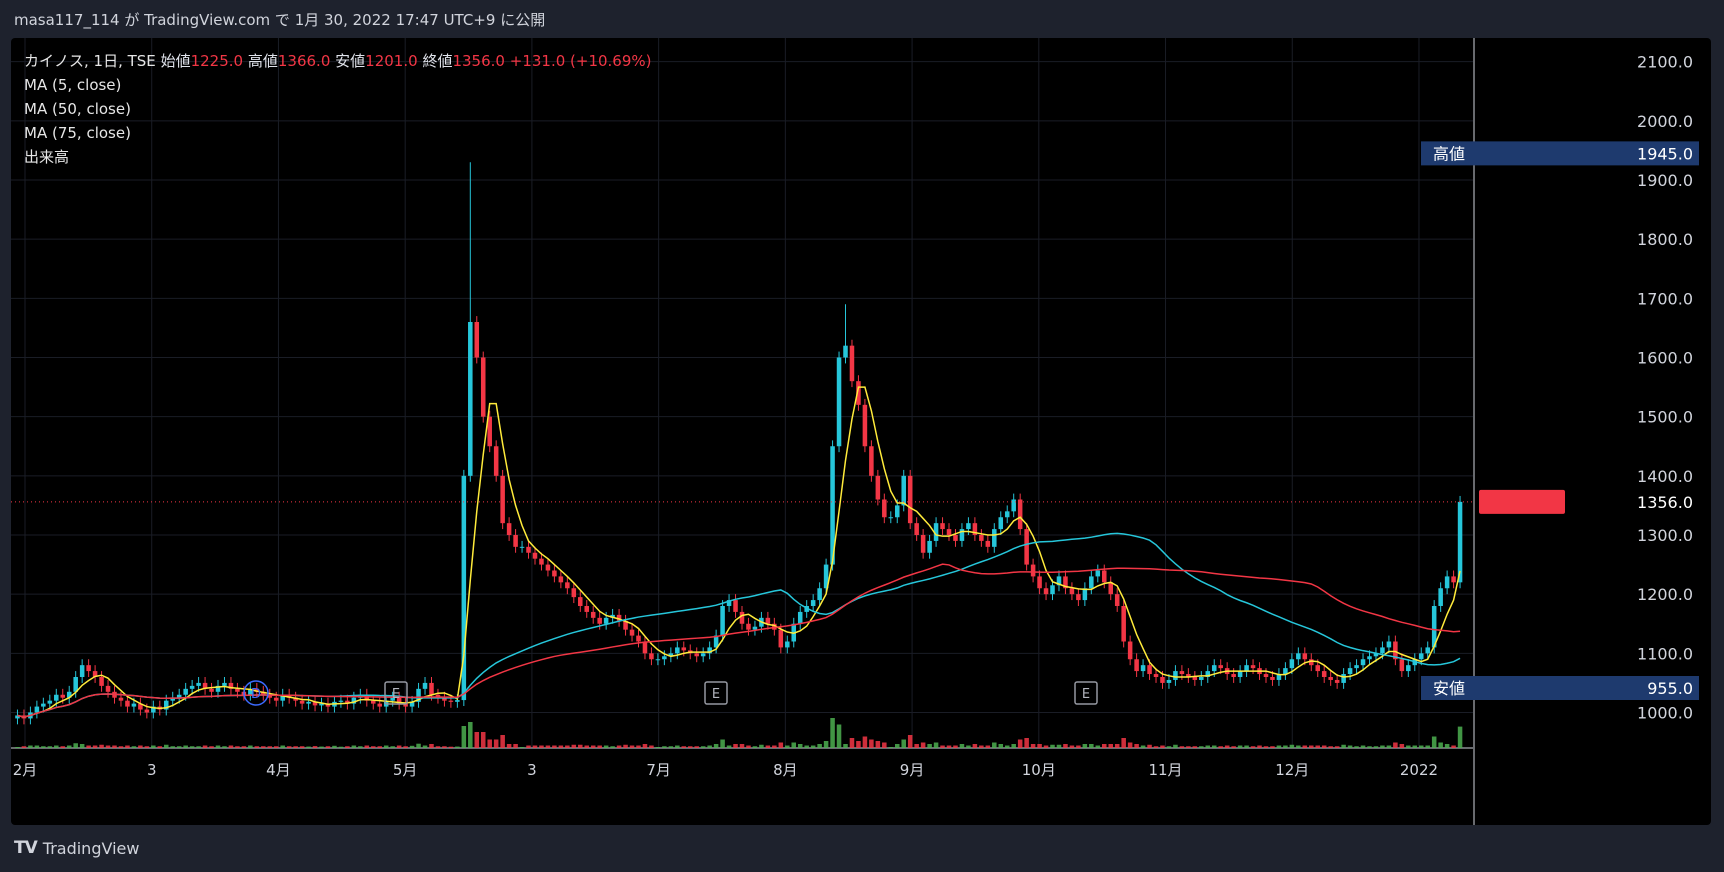 This screenshot has height=872, width=1724. I want to click on volume-legend: 出来高, so click(338, 157).